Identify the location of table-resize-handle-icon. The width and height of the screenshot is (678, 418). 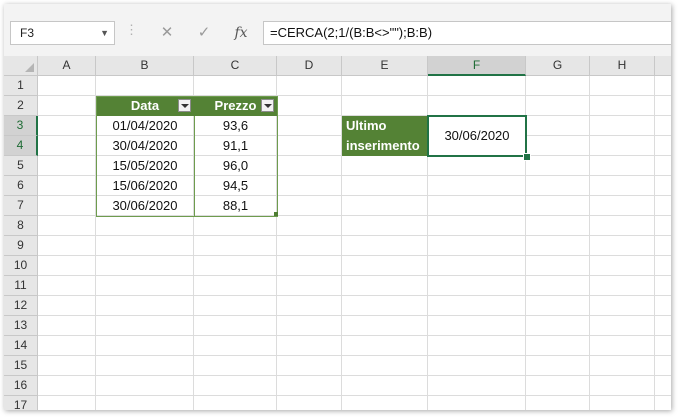
(276, 214).